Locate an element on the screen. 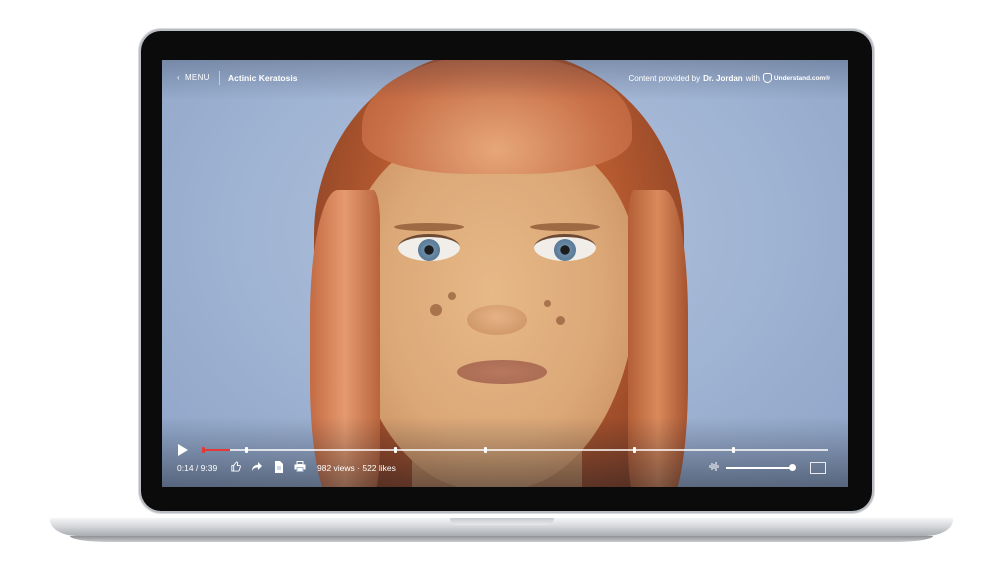 The height and width of the screenshot is (575, 1003). controls-gradient is located at coordinates (505, 452).